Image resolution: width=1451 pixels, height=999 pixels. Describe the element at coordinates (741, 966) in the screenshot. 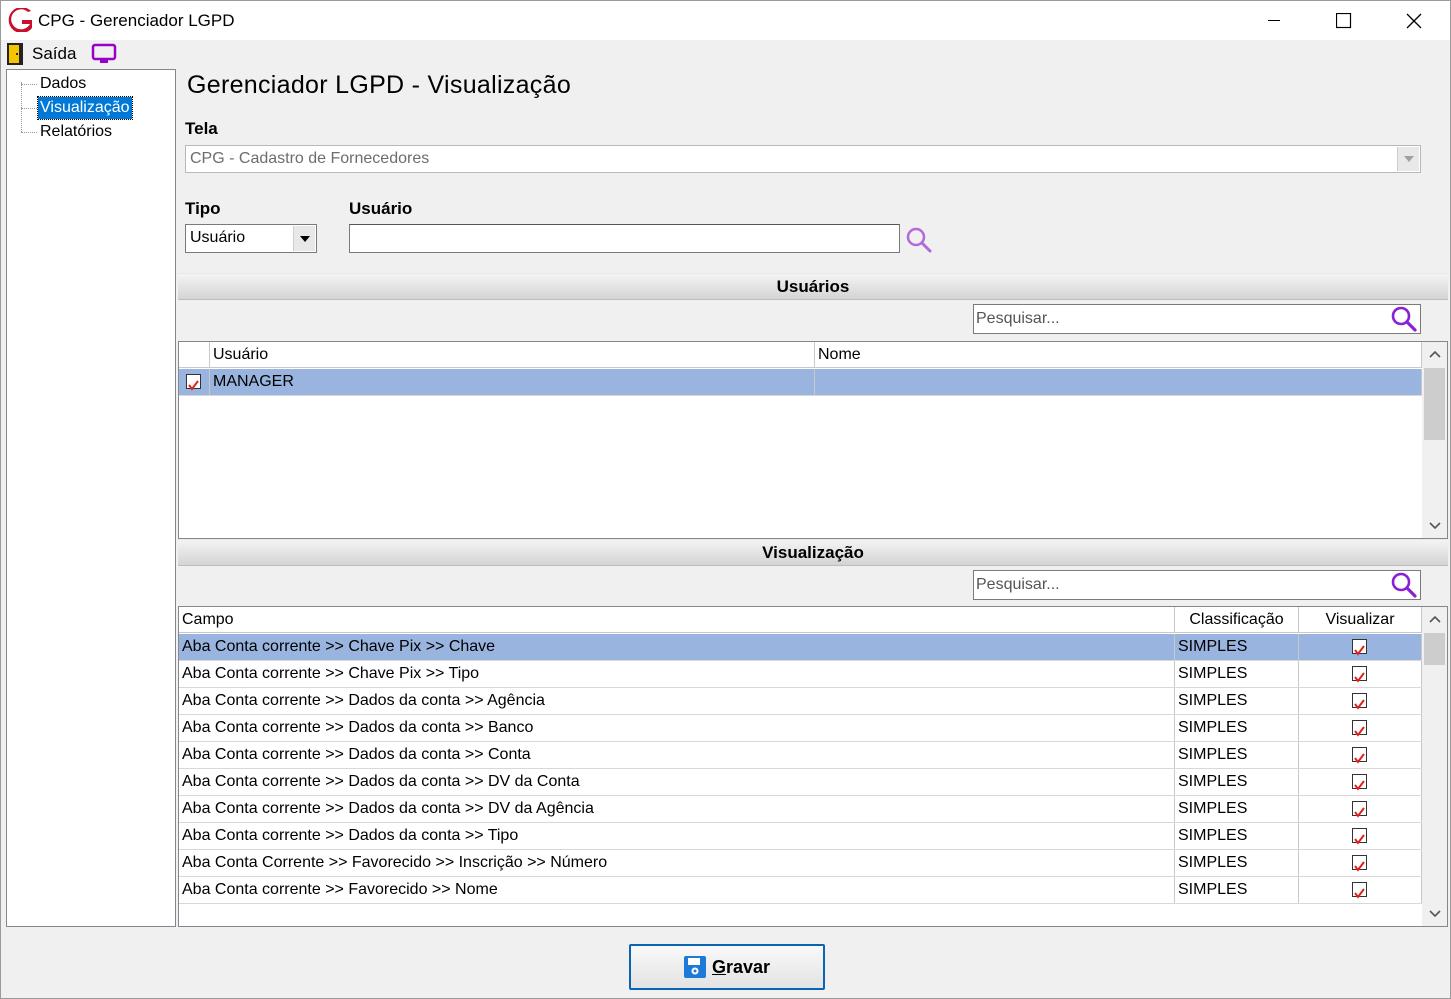

I see `save-label: Gravar` at that location.